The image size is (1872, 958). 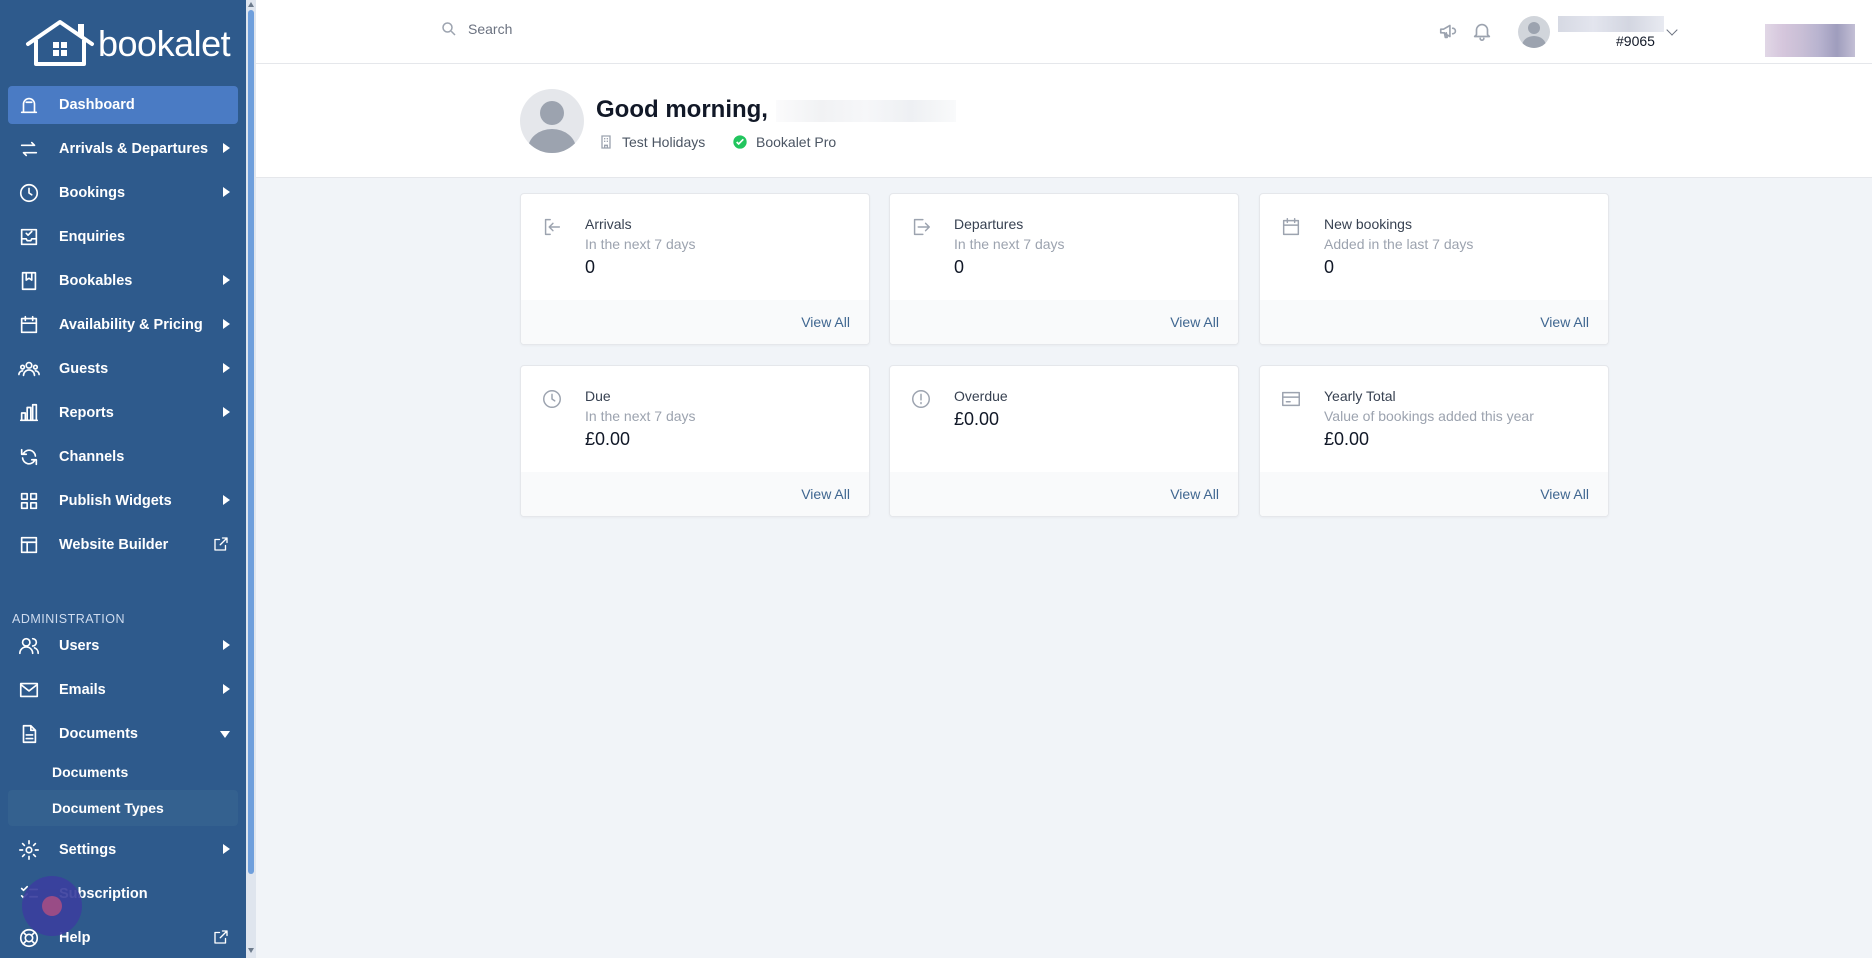 What do you see at coordinates (134, 149) in the screenshot?
I see `sidebar-item-label: Arrivals & Departures` at bounding box center [134, 149].